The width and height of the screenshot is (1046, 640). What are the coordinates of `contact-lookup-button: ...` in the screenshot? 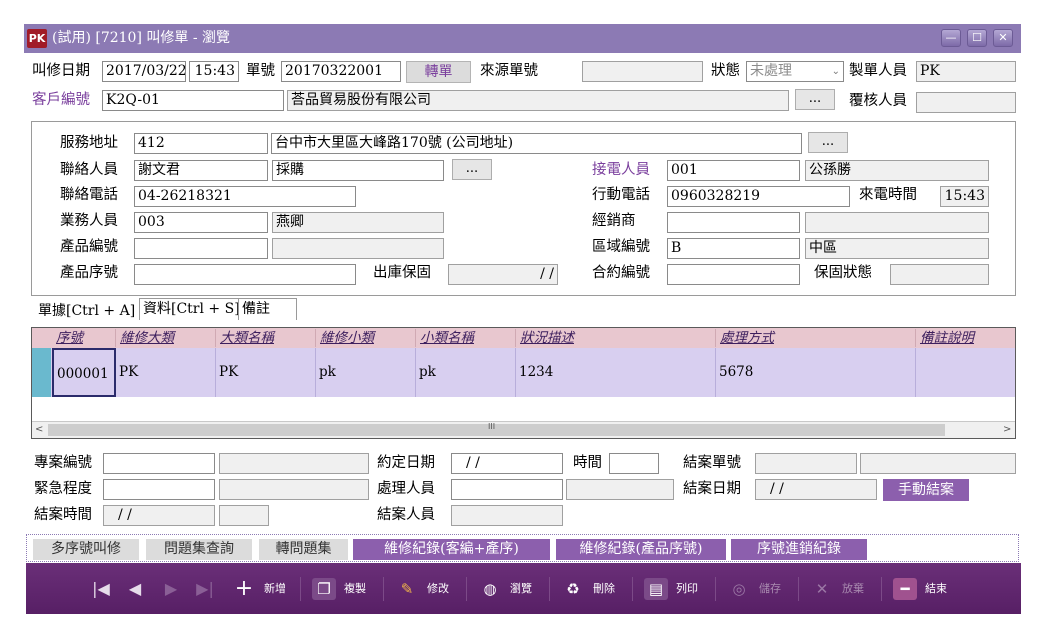 It's located at (472, 169).